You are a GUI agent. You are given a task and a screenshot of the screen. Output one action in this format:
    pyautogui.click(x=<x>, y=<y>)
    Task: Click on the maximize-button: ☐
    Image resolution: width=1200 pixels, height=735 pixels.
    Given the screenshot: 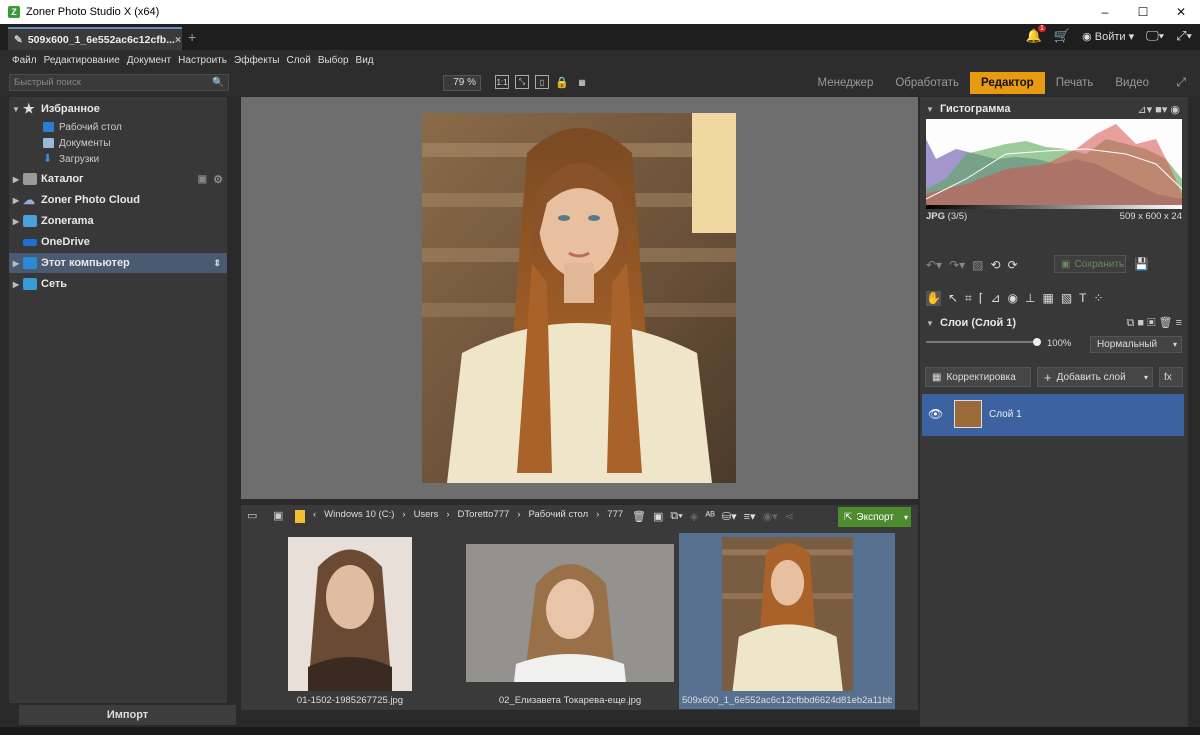 What is the action you would take?
    pyautogui.click(x=1143, y=12)
    